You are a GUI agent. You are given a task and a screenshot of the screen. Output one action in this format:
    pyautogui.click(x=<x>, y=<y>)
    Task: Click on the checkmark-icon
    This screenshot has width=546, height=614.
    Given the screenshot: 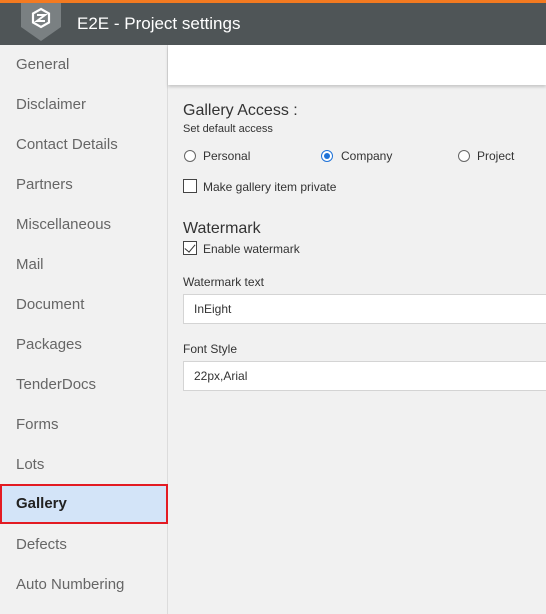 What is the action you would take?
    pyautogui.click(x=190, y=247)
    